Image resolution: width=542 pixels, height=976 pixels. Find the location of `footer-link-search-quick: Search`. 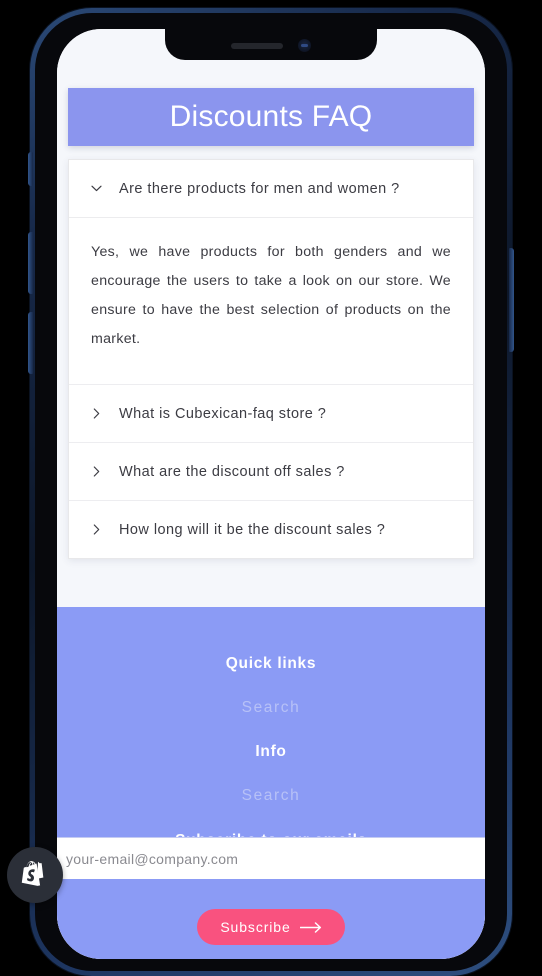

footer-link-search-quick: Search is located at coordinates (271, 708).